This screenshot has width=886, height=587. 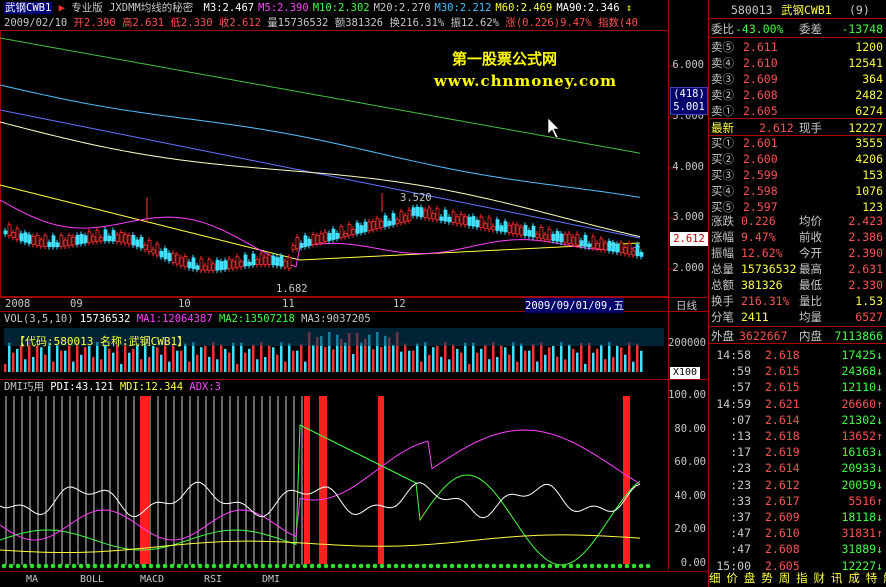 What do you see at coordinates (298, 23) in the screenshot?
I see `volume-value: 量15736532` at bounding box center [298, 23].